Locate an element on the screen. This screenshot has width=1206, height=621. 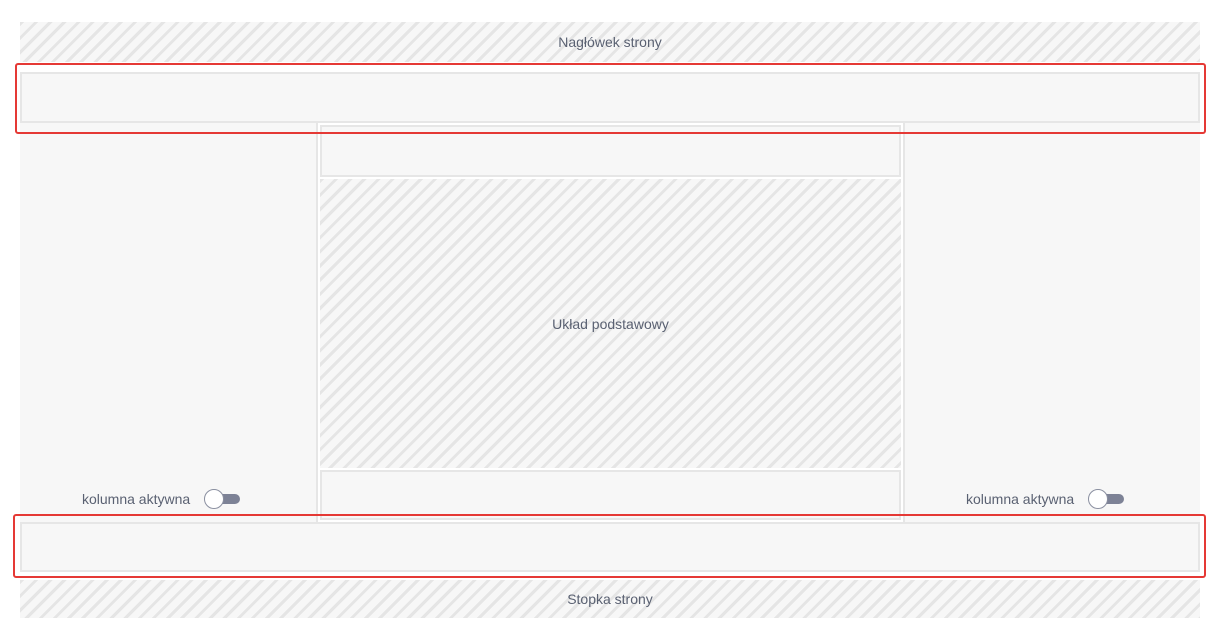
page-header-label: Nagłówek strony is located at coordinates (610, 42).